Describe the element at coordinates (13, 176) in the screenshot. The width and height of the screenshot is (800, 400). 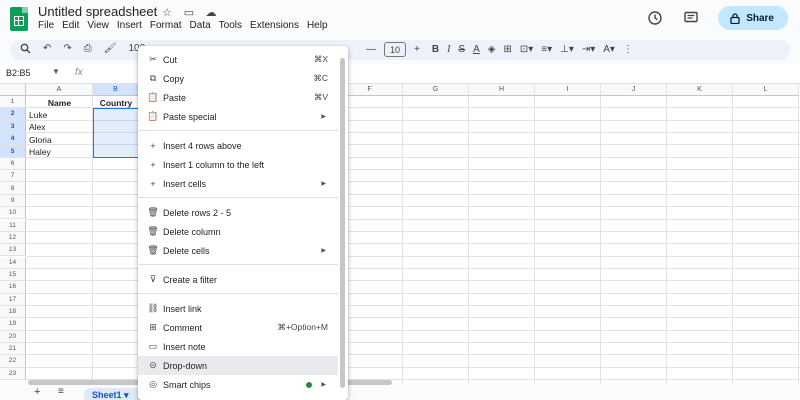
I see `row-header-7: 7` at that location.